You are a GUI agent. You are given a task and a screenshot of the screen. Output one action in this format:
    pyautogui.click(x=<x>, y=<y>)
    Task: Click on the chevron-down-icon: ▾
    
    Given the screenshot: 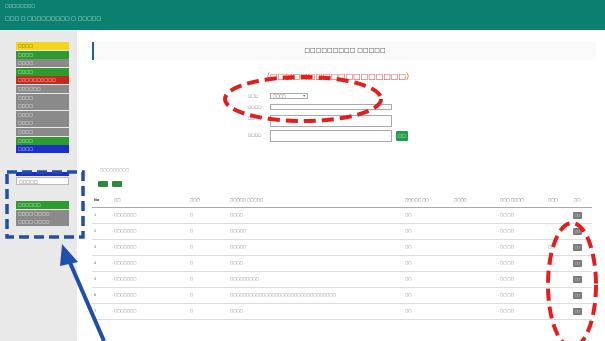 What is the action you would take?
    pyautogui.click(x=304, y=96)
    